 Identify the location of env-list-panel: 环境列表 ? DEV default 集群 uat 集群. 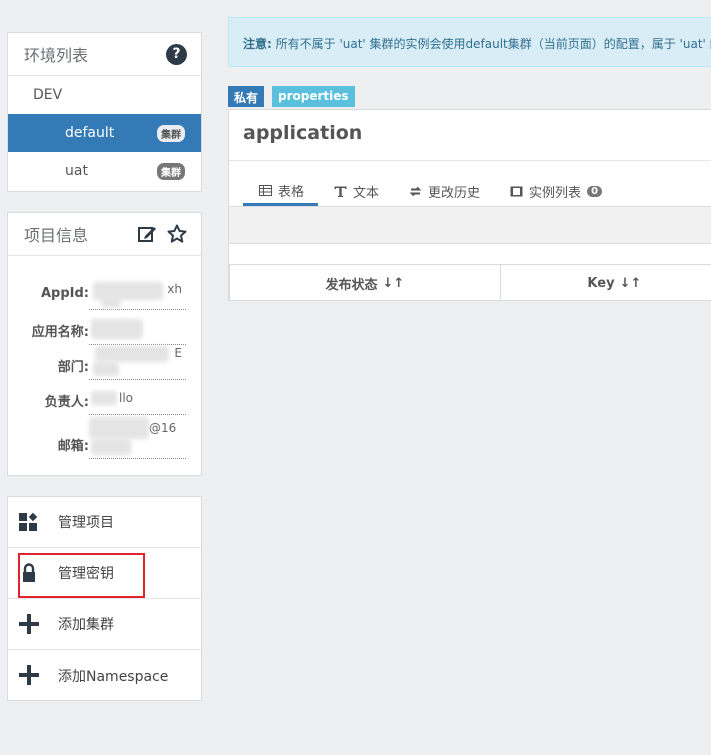
(104, 112).